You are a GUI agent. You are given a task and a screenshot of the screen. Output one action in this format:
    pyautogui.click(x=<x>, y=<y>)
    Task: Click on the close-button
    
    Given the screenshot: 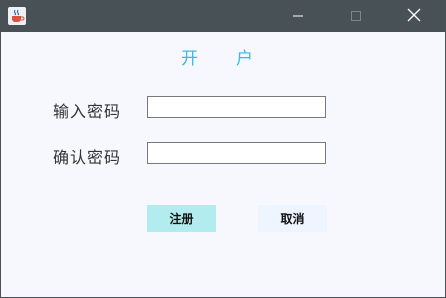 What is the action you would take?
    pyautogui.click(x=414, y=16)
    